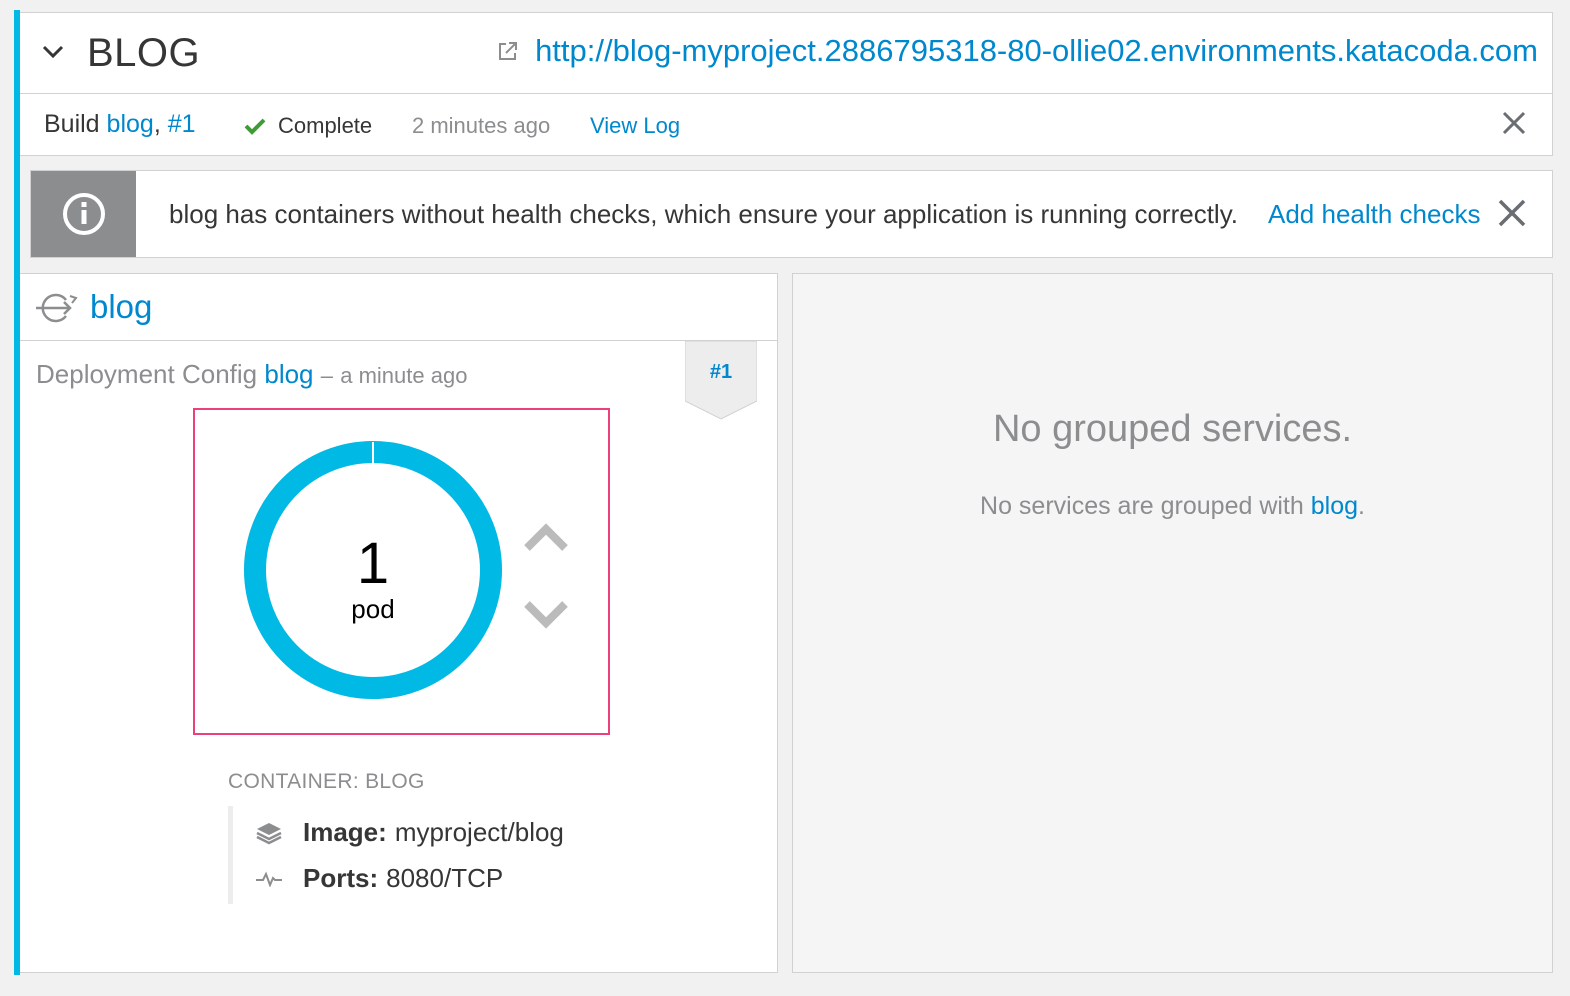 This screenshot has height=996, width=1570. I want to click on deployment-config-link: blog, so click(288, 374).